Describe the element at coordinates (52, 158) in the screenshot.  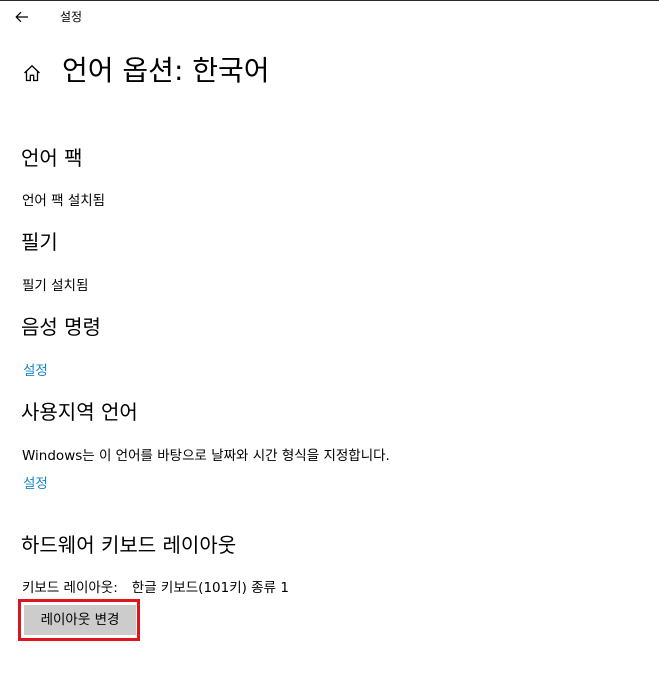
I see `section-heading-language-pack: 언어 팩` at that location.